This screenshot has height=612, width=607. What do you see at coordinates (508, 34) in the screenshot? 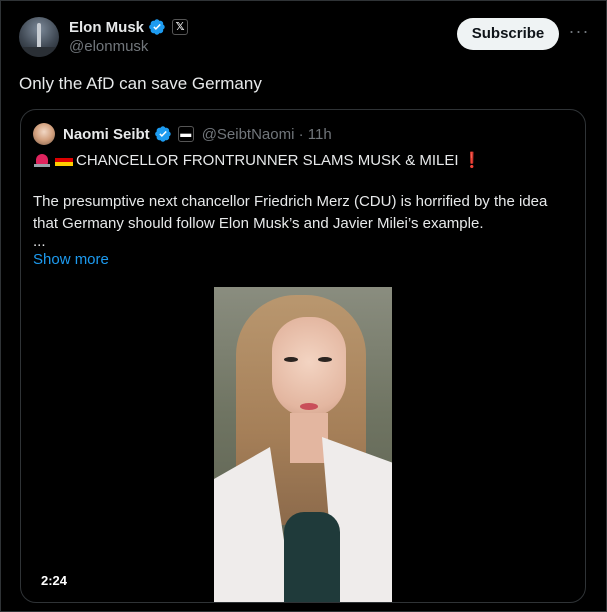
I see `subscribe-button: Subscribe` at bounding box center [508, 34].